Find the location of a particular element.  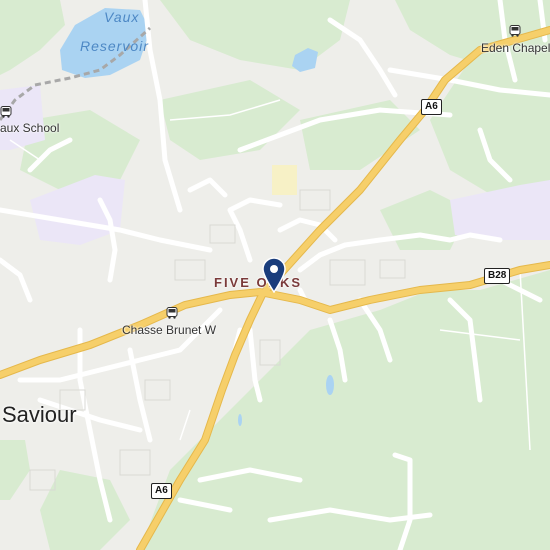

bus-stop-label-school: aux School is located at coordinates (29, 128).